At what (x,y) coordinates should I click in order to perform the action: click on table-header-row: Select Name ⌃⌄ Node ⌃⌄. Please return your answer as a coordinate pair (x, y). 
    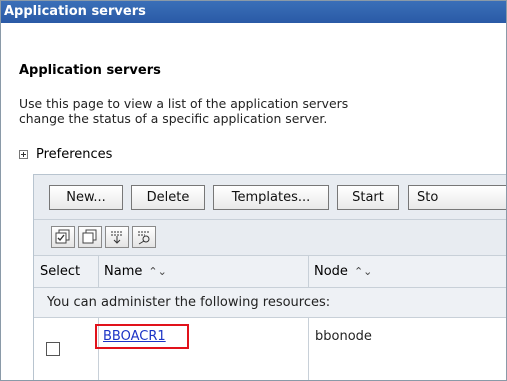
    Looking at the image, I should click on (270, 272).